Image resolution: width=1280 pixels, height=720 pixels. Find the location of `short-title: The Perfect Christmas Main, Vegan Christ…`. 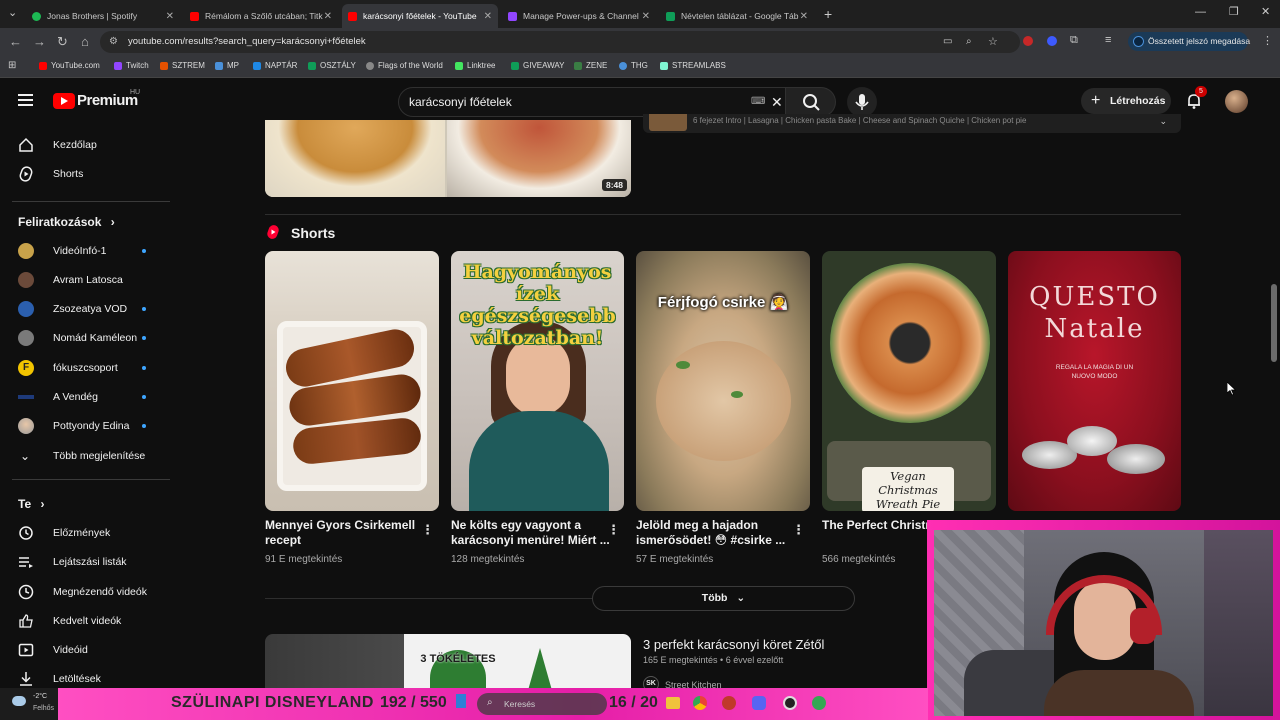

short-title: The Perfect Christmas Main, Vegan Christ… is located at coordinates (875, 525).